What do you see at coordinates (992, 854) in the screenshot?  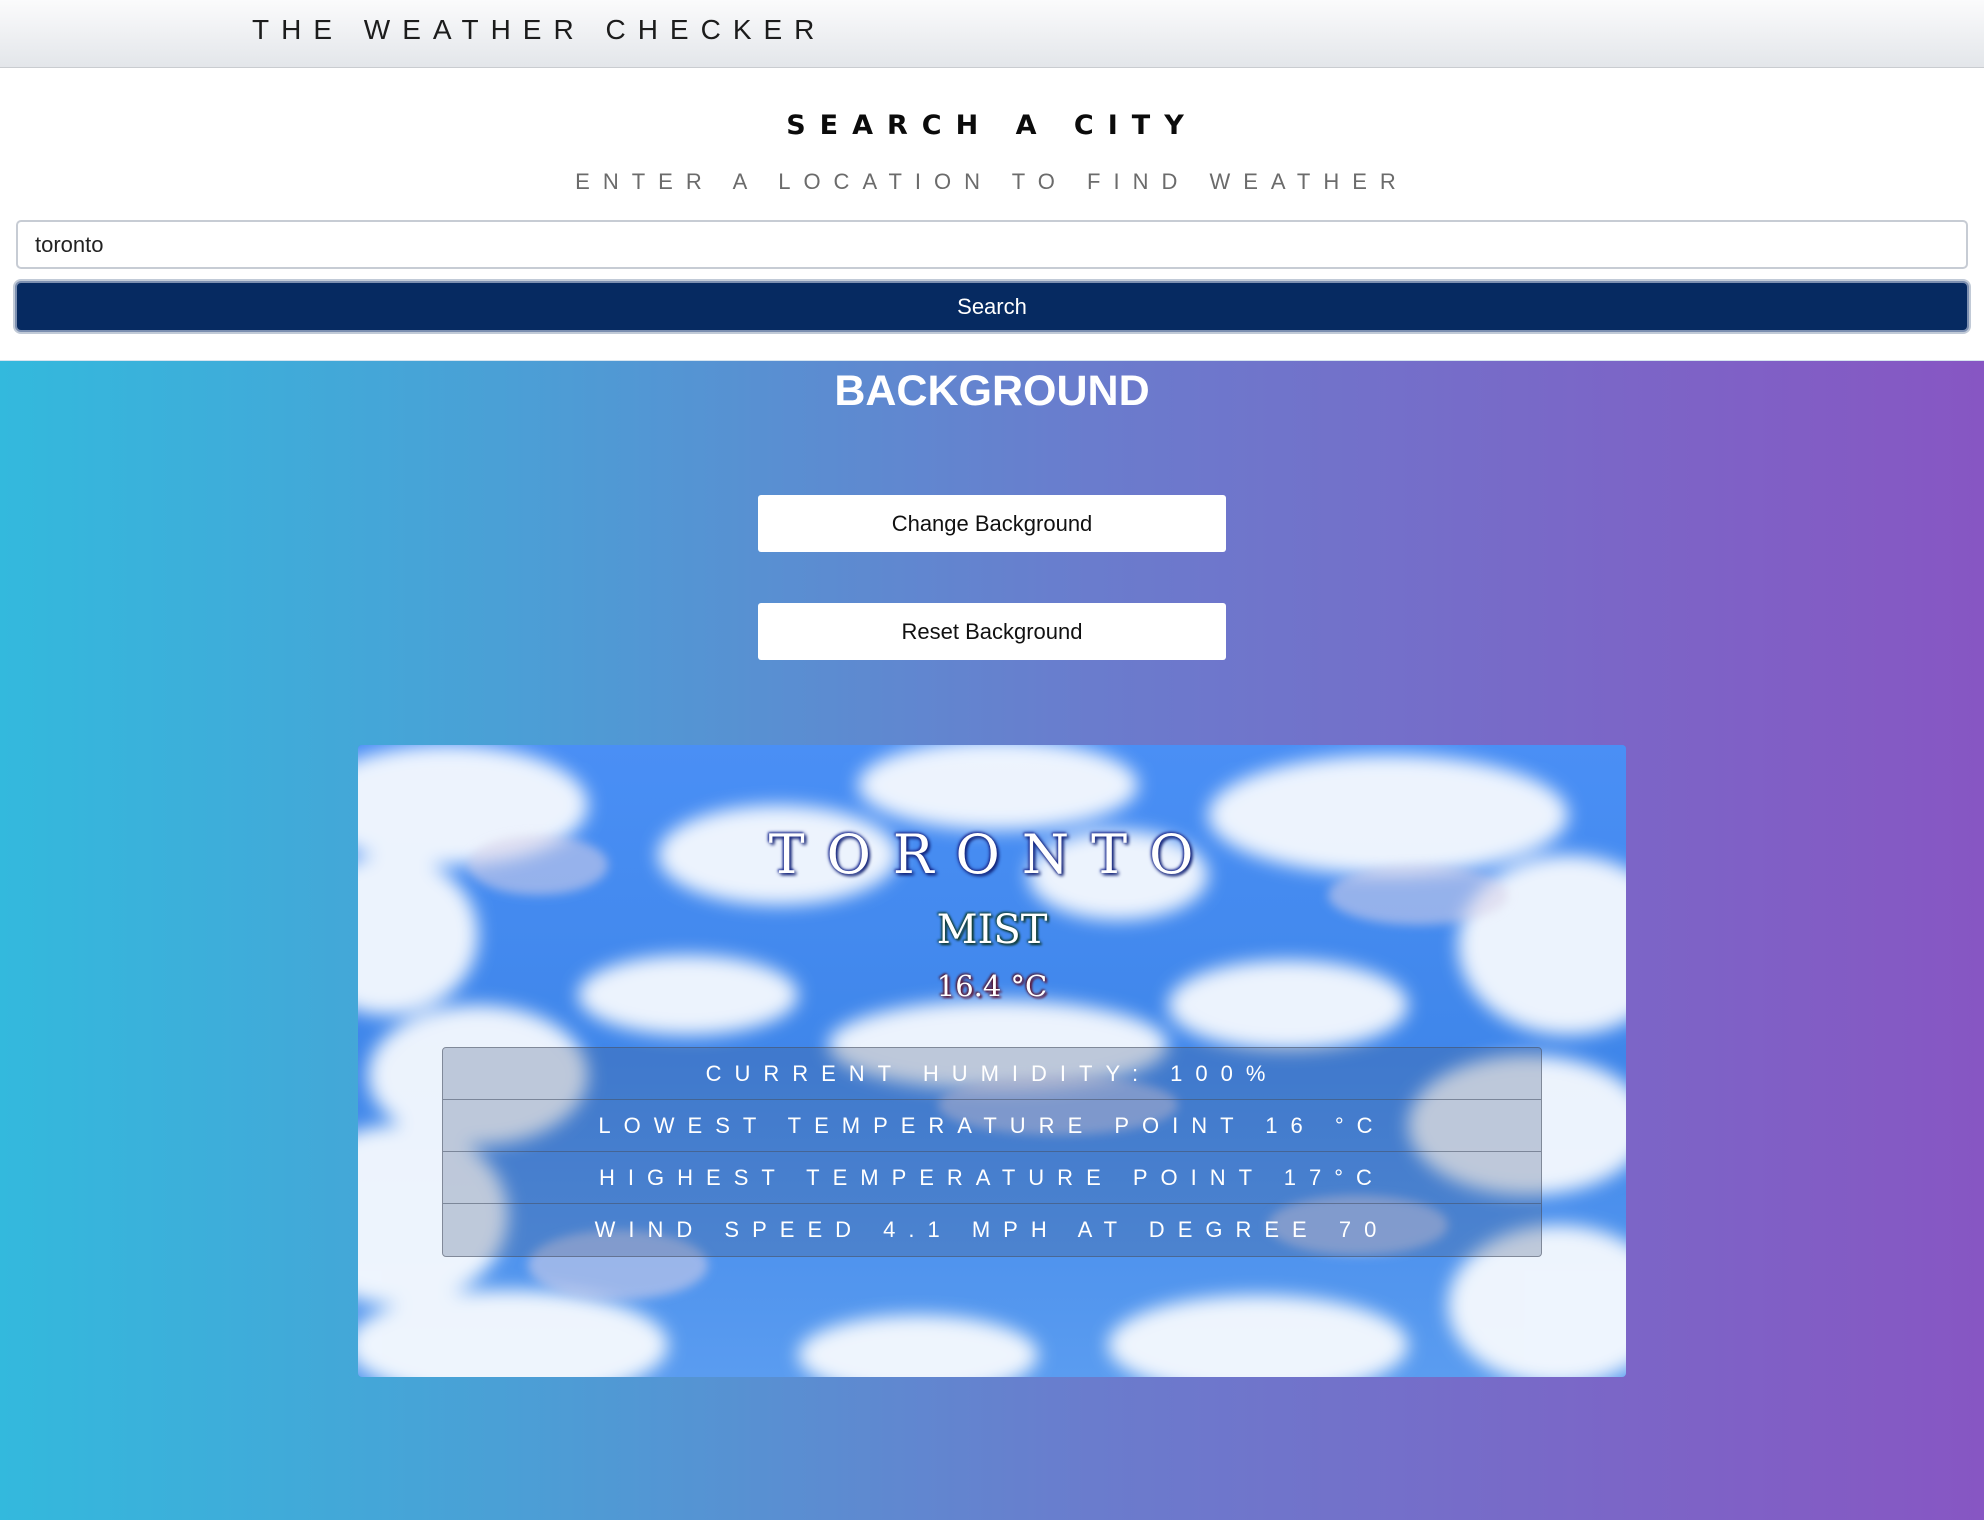 I see `city-name: TORONTO` at bounding box center [992, 854].